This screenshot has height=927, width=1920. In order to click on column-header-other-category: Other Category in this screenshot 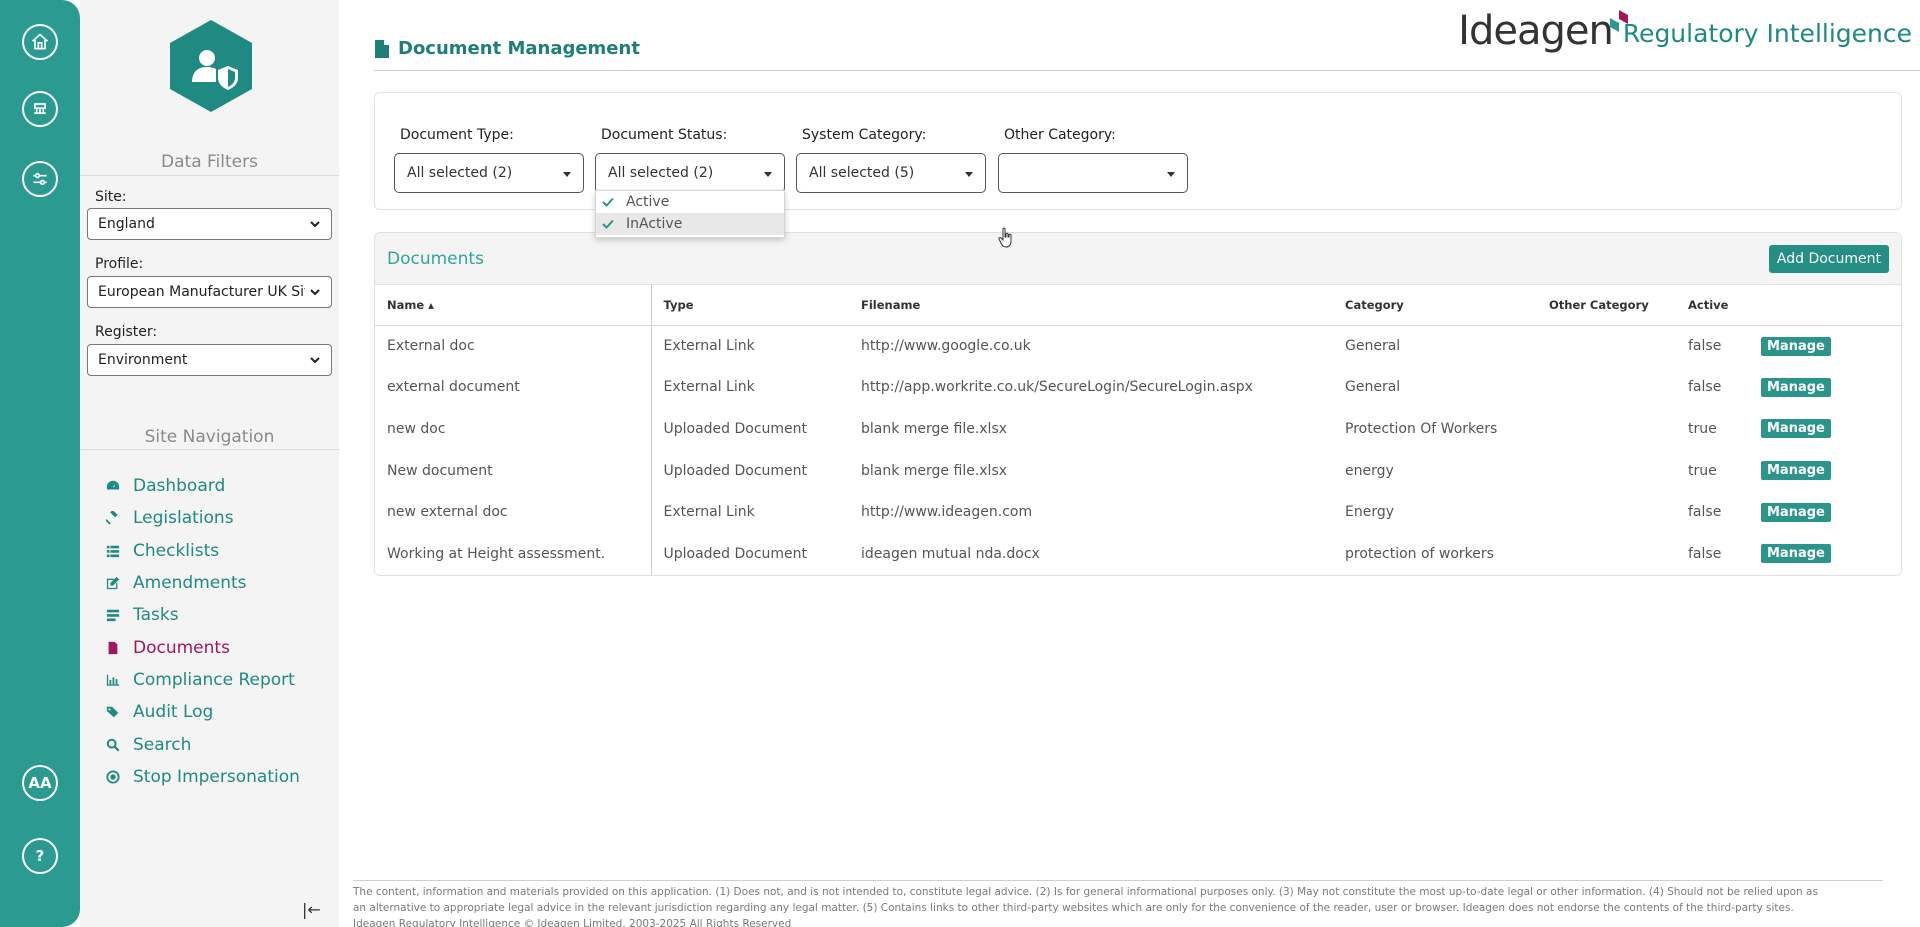, I will do `click(1606, 305)`.